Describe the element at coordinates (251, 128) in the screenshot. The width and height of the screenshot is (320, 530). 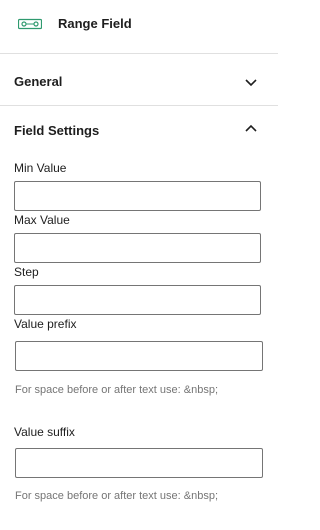
I see `chevron-up-icon` at that location.